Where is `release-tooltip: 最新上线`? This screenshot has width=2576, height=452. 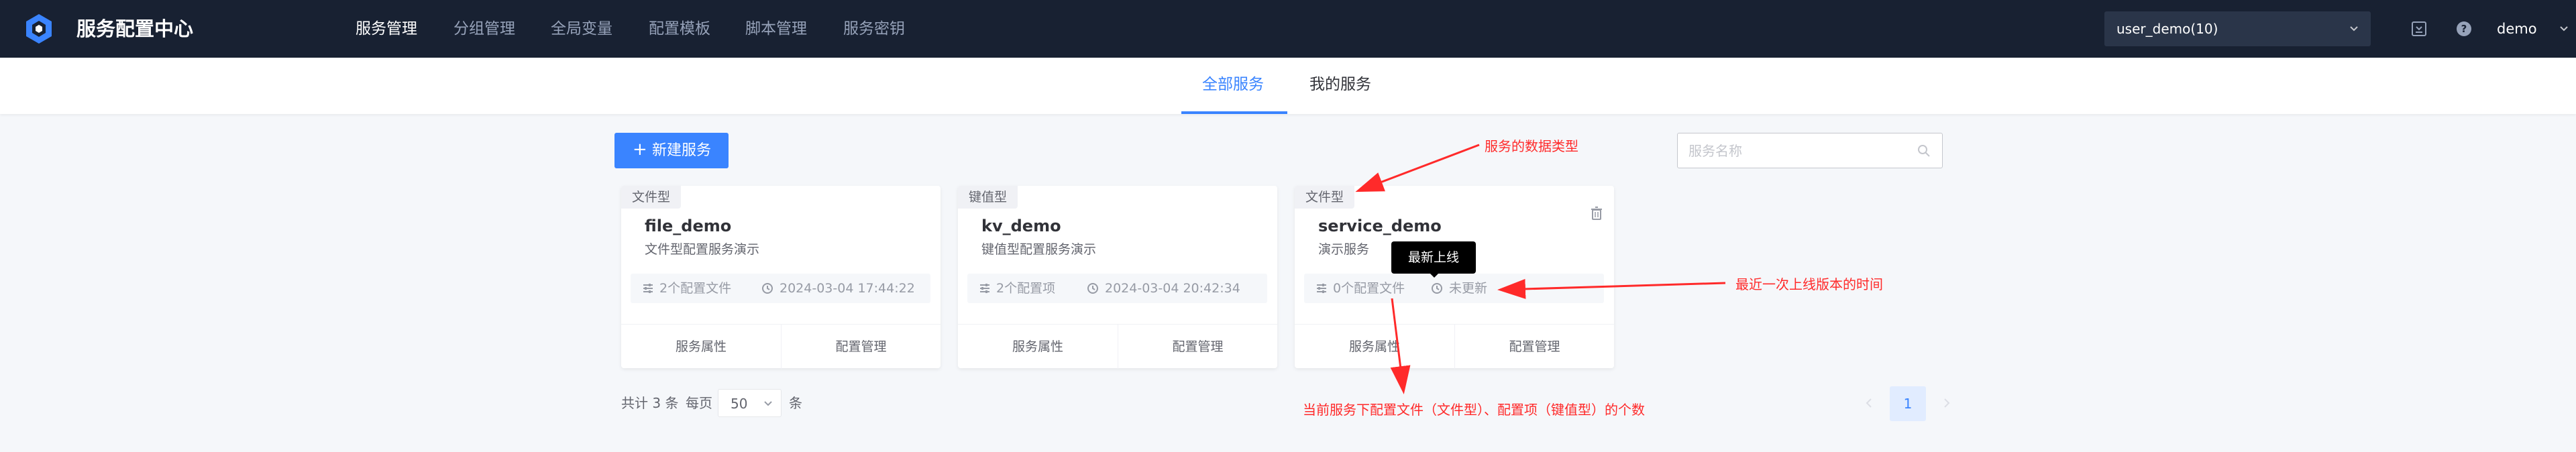 release-tooltip: 最新上线 is located at coordinates (1433, 257).